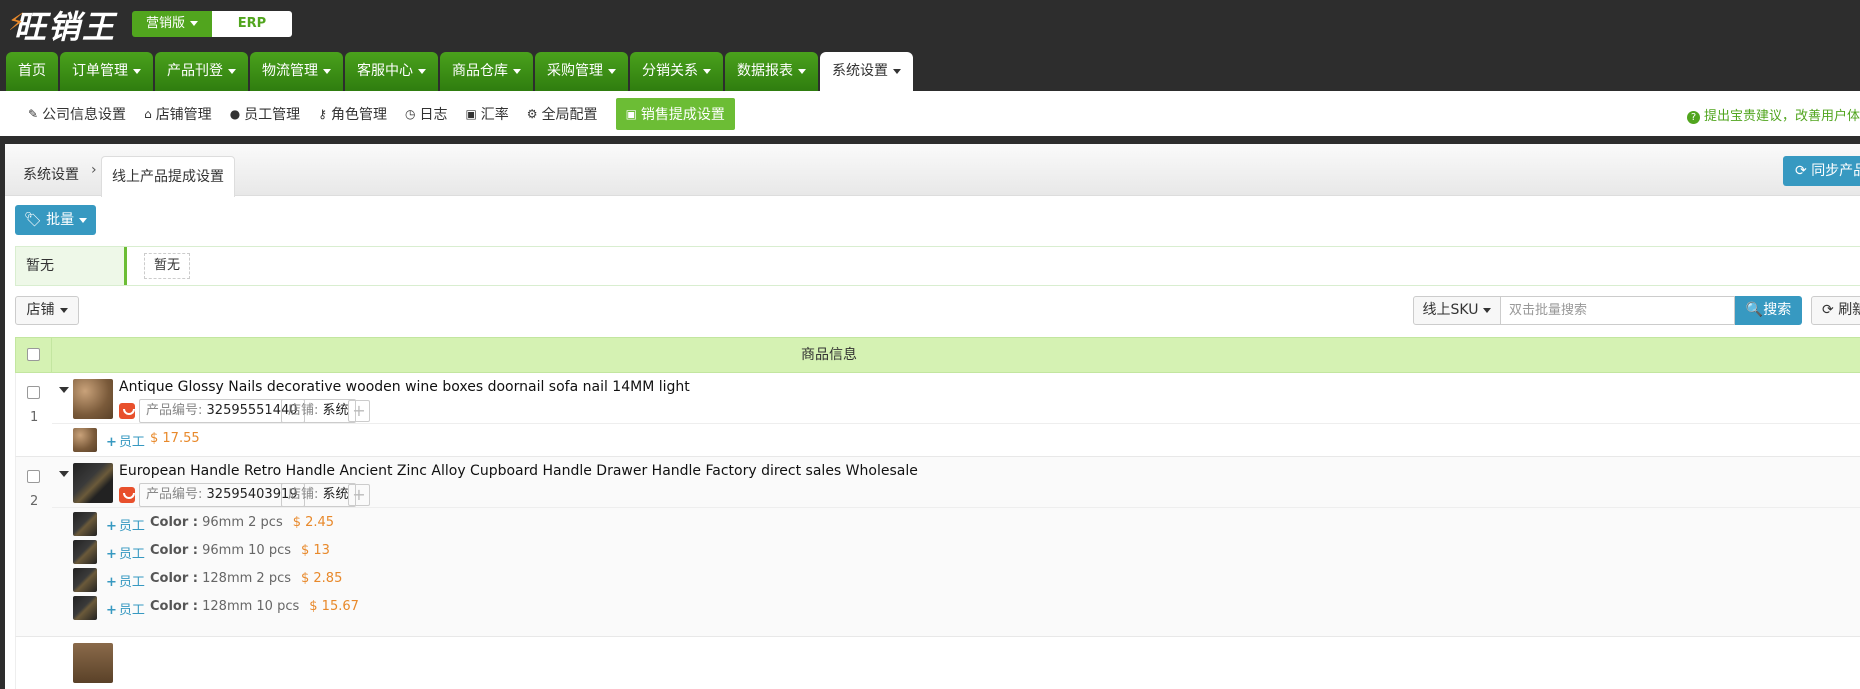 This screenshot has width=1860, height=689. What do you see at coordinates (222, 411) in the screenshot?
I see `product-number-field: 产品编号: 32595551440` at bounding box center [222, 411].